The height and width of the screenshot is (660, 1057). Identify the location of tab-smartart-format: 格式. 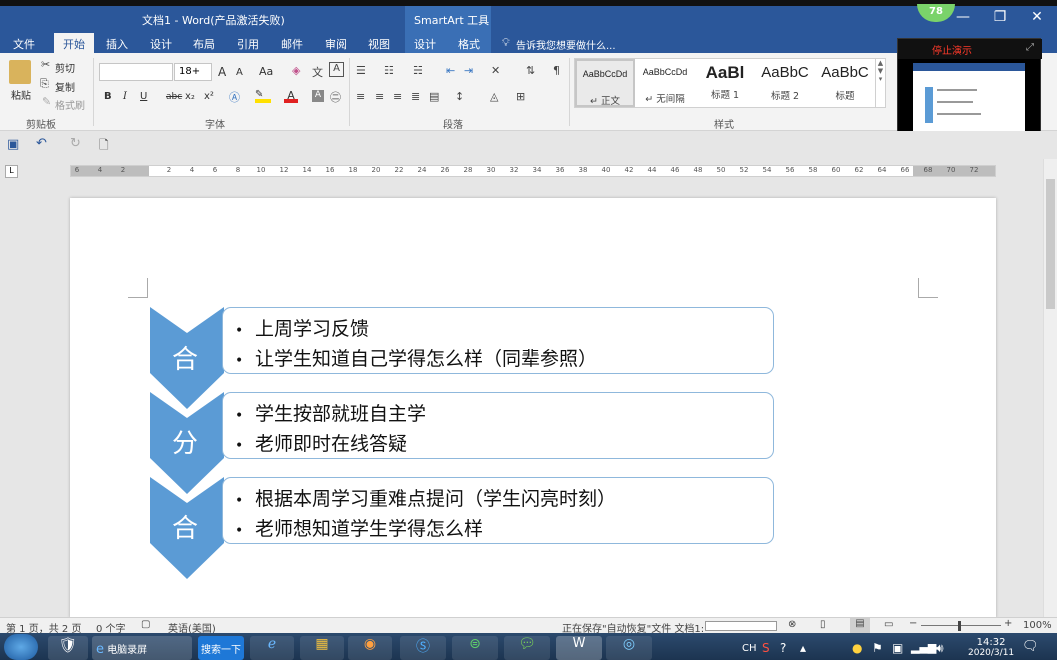
(469, 44).